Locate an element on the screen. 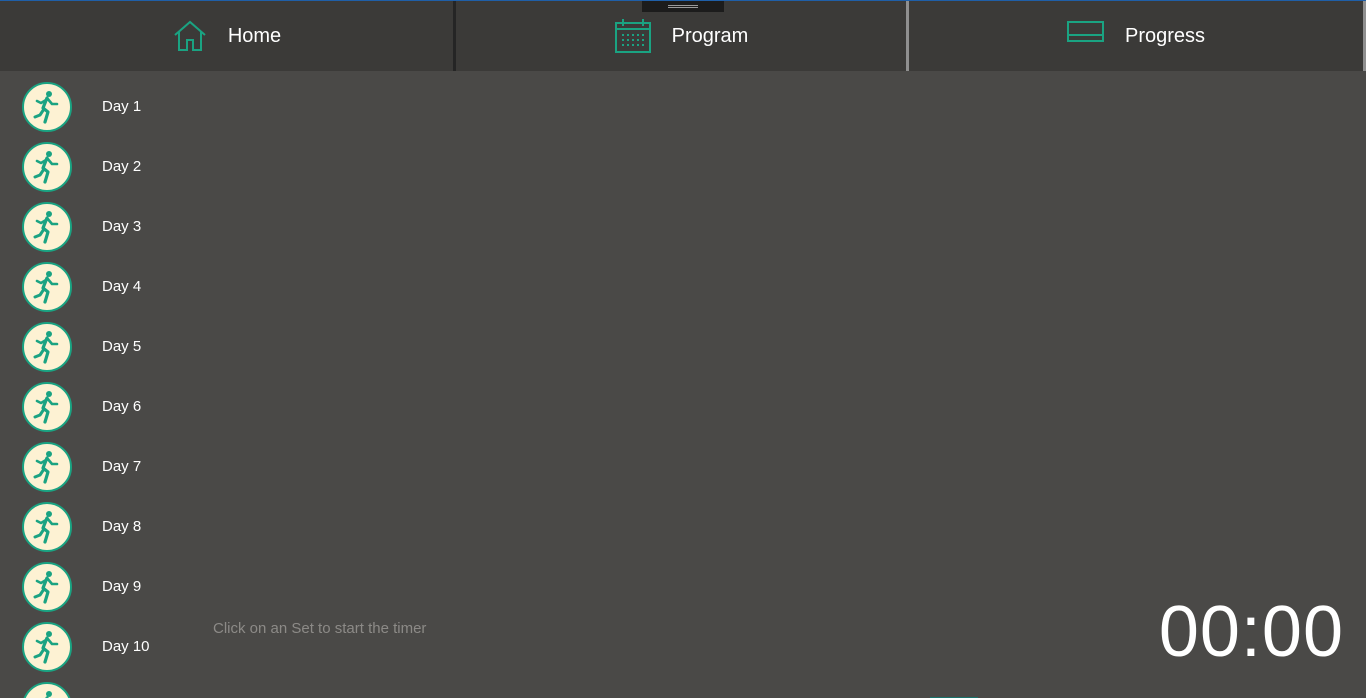 This screenshot has width=1366, height=698. day-label: Day 1 is located at coordinates (122, 106).